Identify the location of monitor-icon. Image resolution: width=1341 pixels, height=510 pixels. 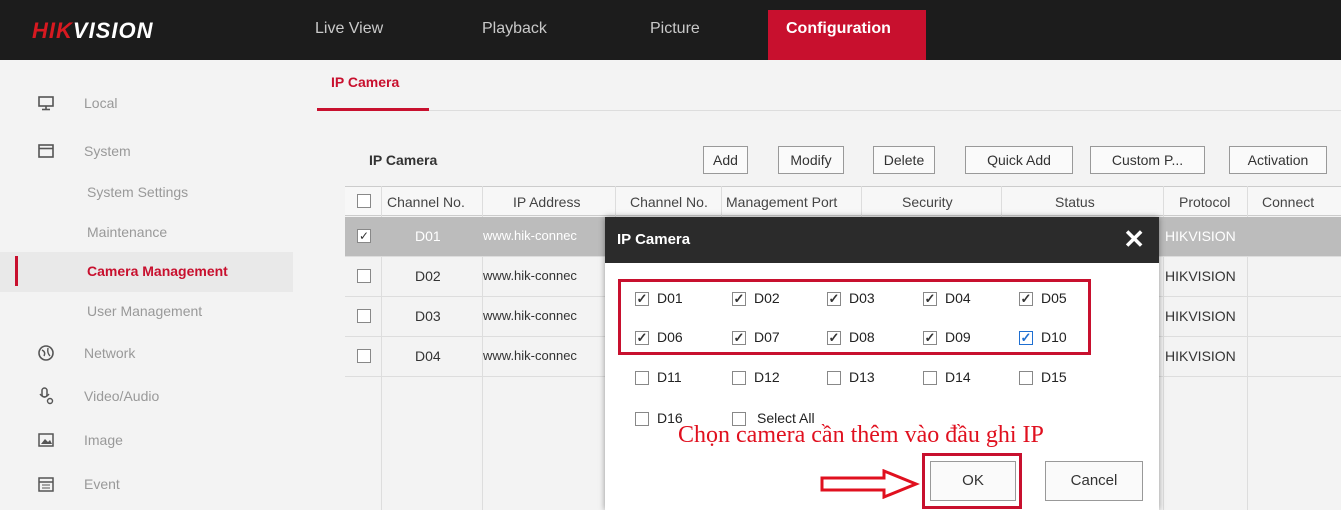
(46, 103).